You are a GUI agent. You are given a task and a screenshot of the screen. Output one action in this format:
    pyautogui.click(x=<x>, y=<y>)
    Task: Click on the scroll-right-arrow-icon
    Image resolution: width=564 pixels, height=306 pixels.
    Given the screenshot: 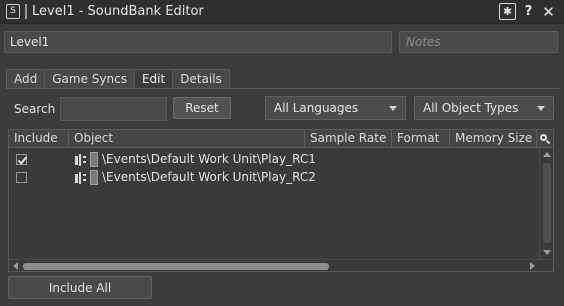 What is the action you would take?
    pyautogui.click(x=532, y=266)
    